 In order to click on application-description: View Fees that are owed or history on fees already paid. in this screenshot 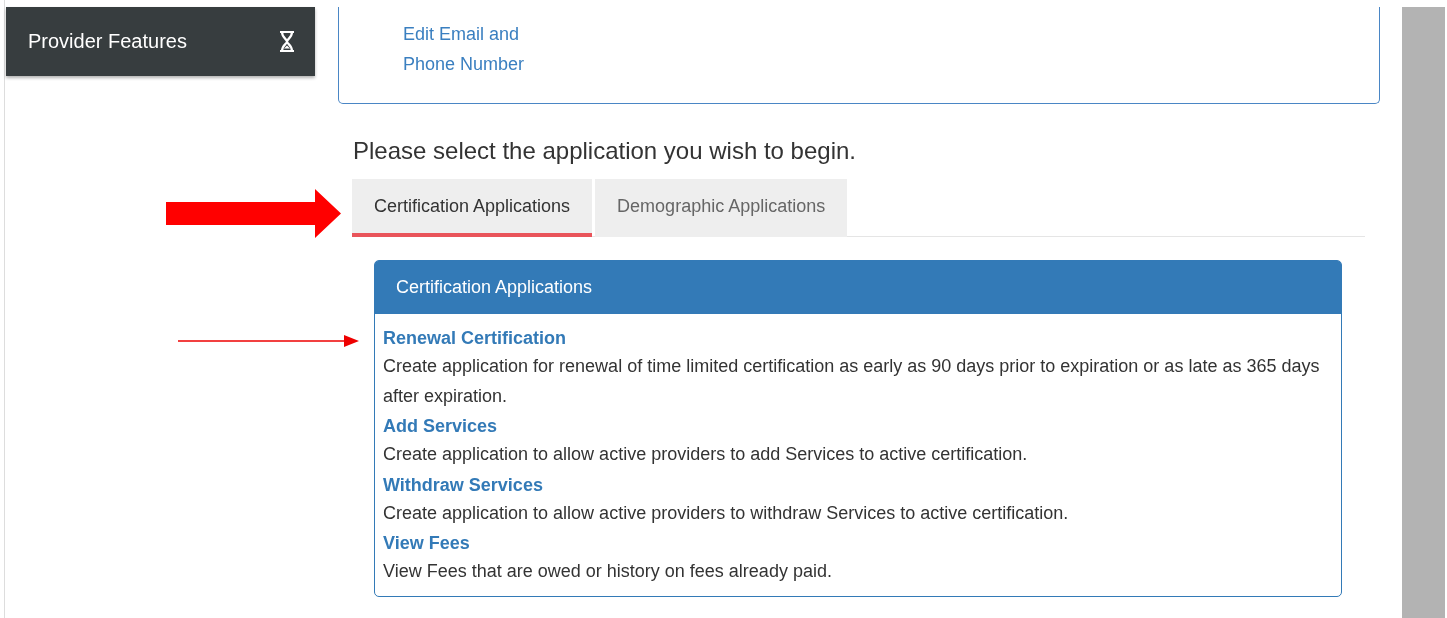, I will do `click(608, 571)`.